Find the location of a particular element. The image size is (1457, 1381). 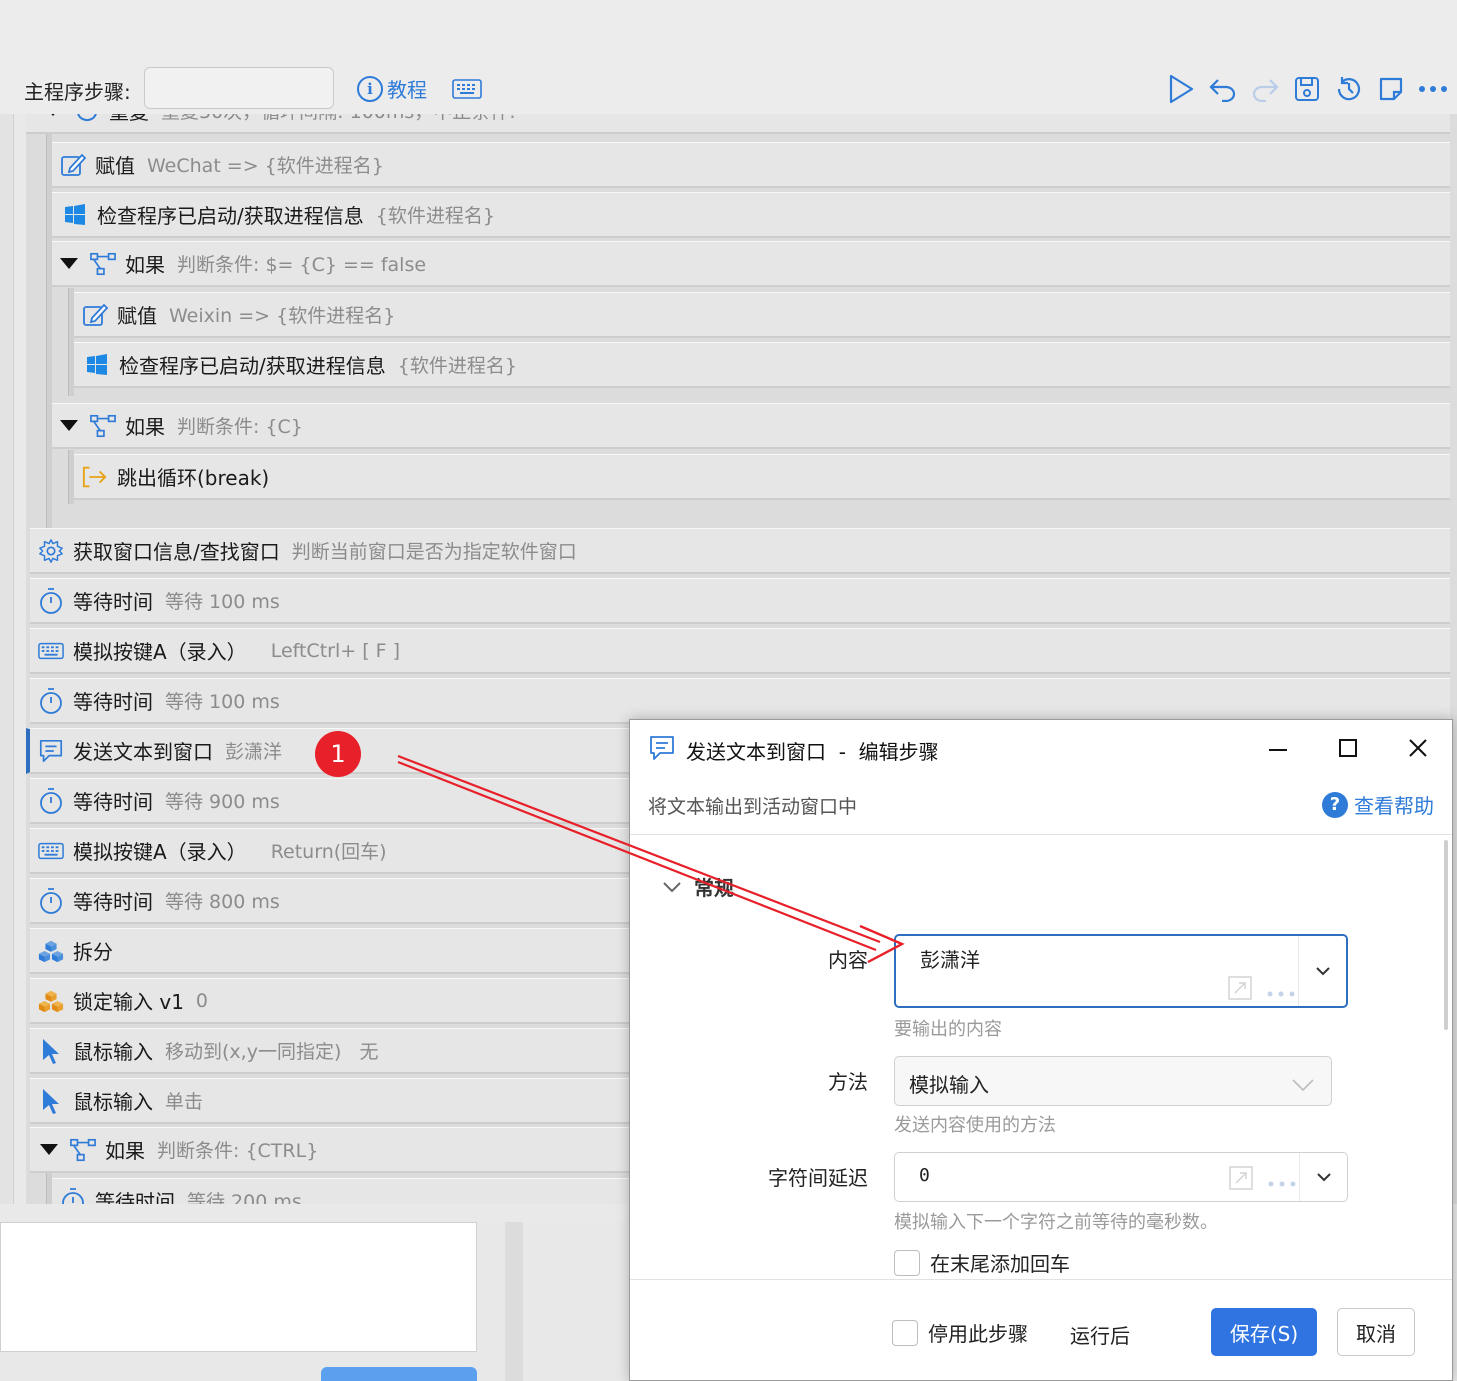

step-search-input is located at coordinates (239, 88).